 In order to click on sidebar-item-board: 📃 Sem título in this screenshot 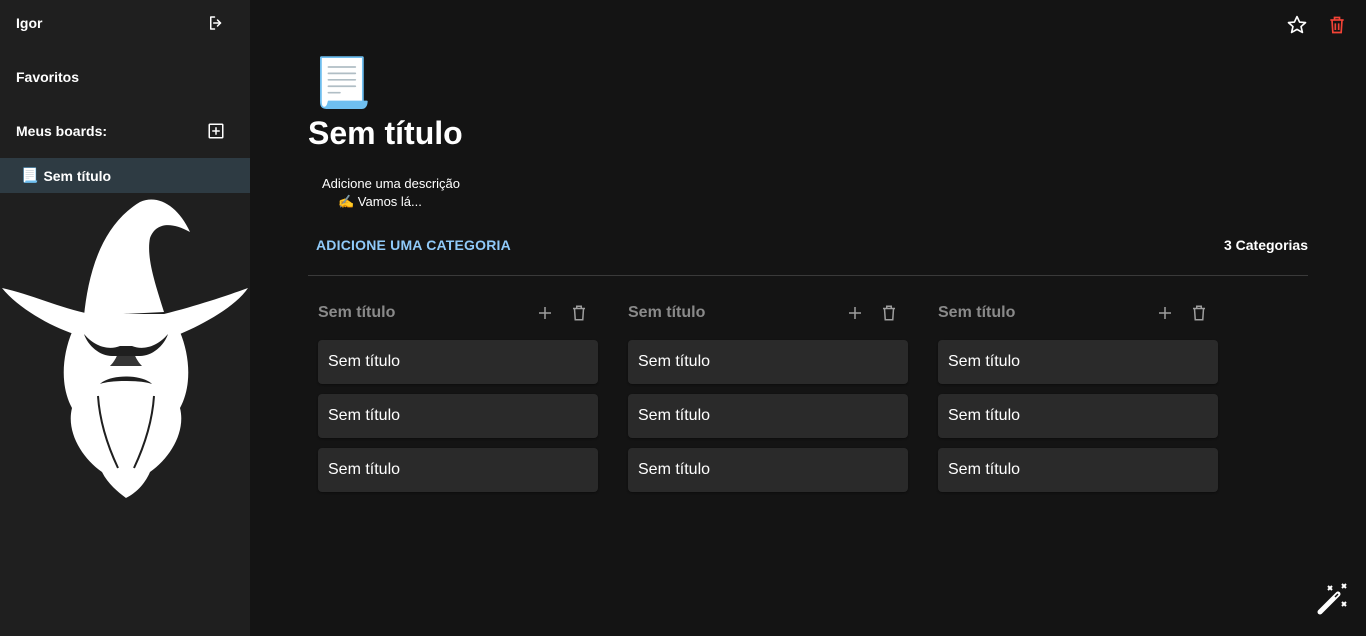, I will do `click(125, 175)`.